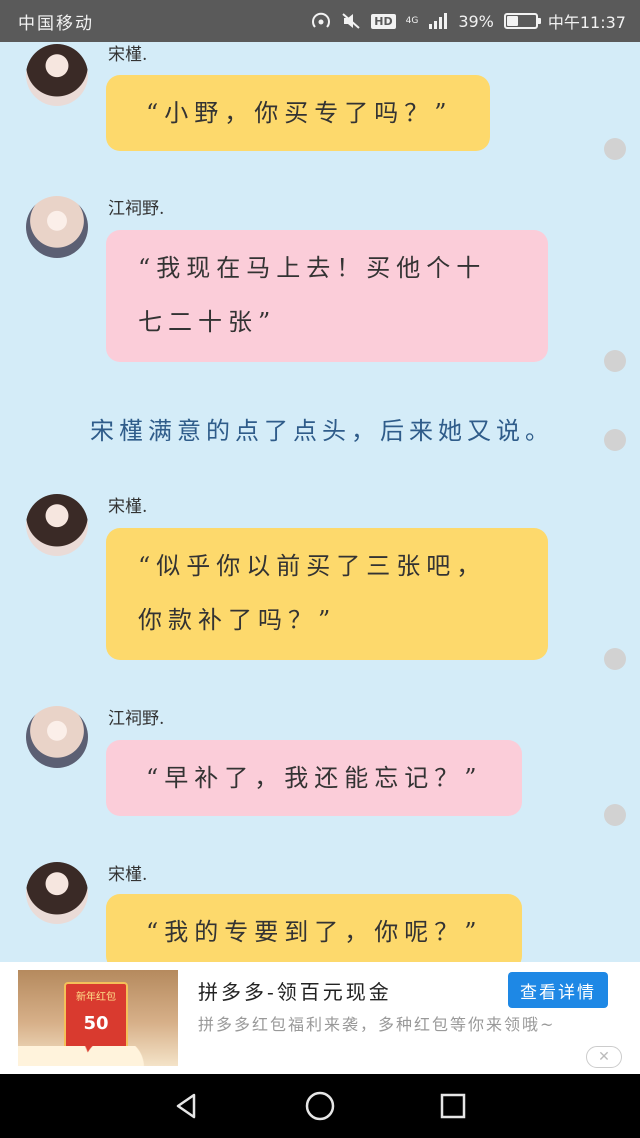 The width and height of the screenshot is (640, 1138). What do you see at coordinates (438, 21) in the screenshot?
I see `signal-icon` at bounding box center [438, 21].